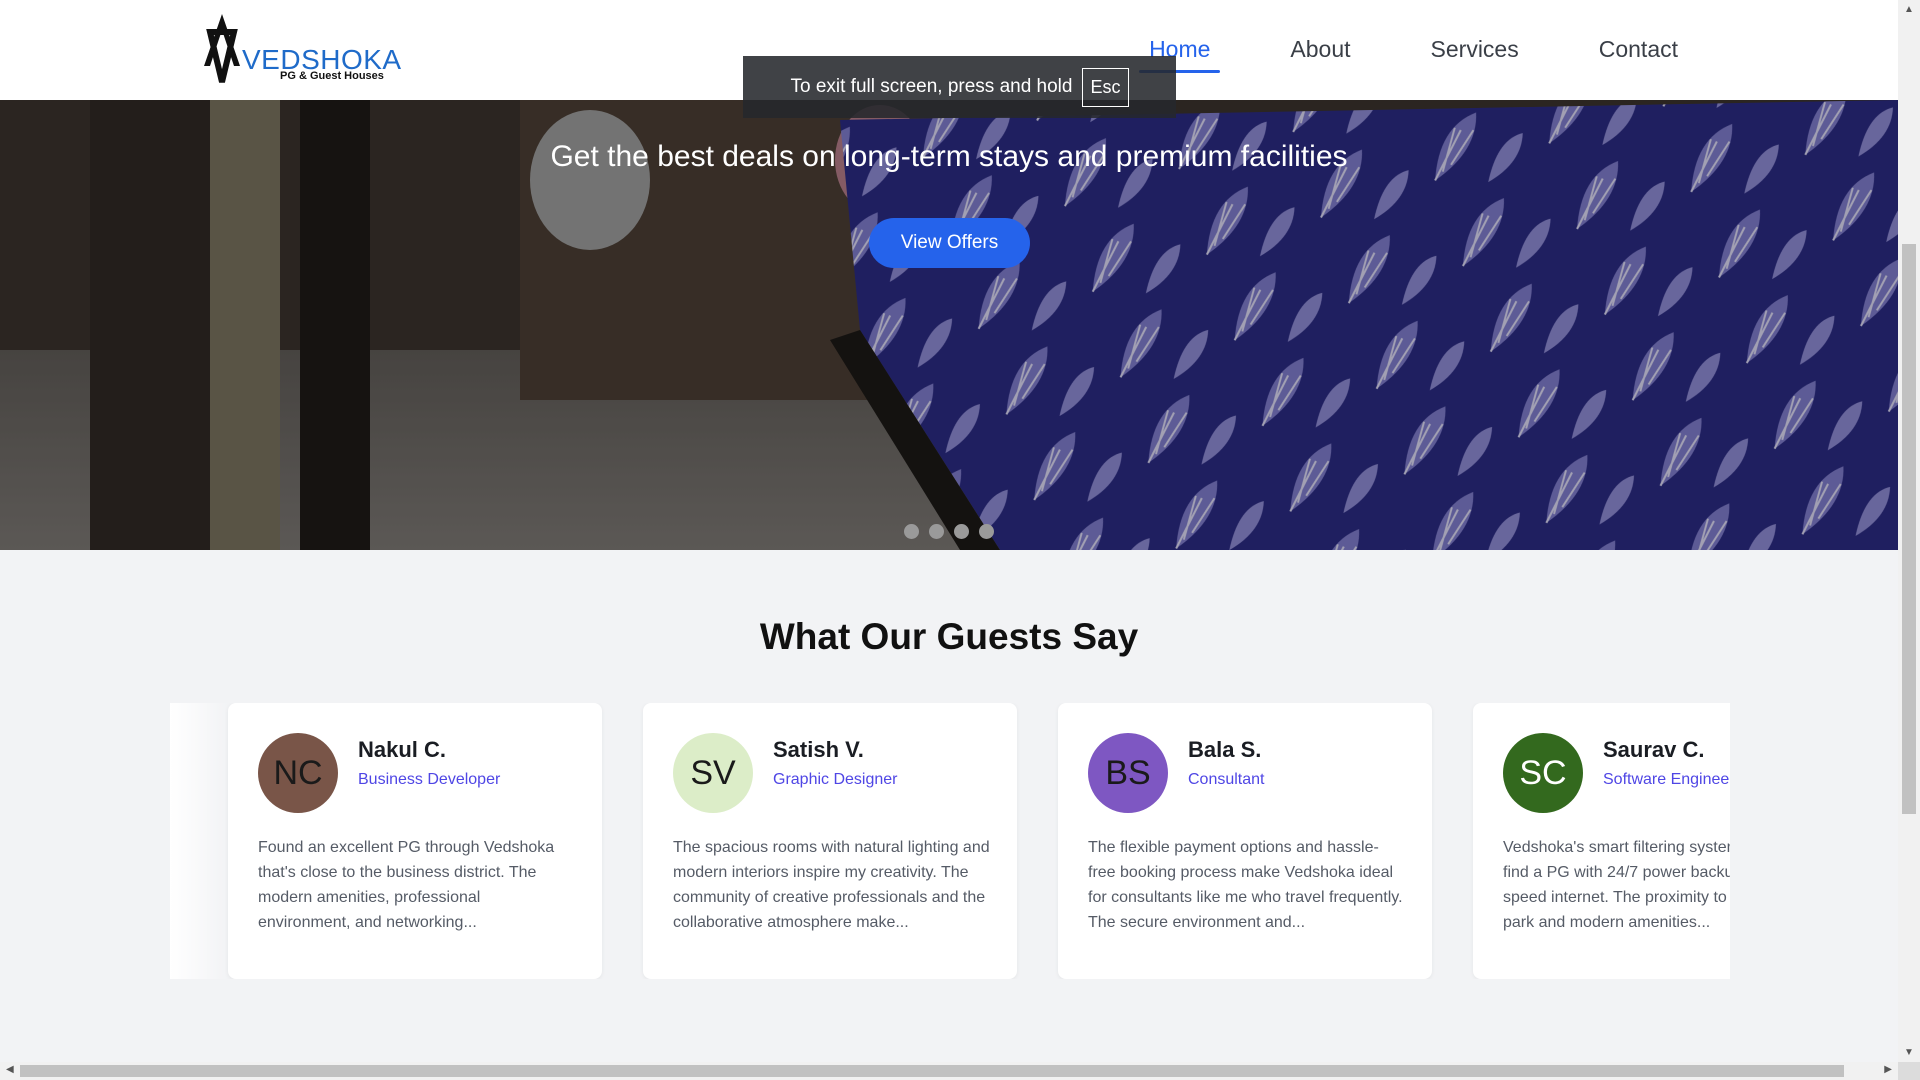 The width and height of the screenshot is (1920, 1080). I want to click on guest-role: Software Engineer, so click(1666, 779).